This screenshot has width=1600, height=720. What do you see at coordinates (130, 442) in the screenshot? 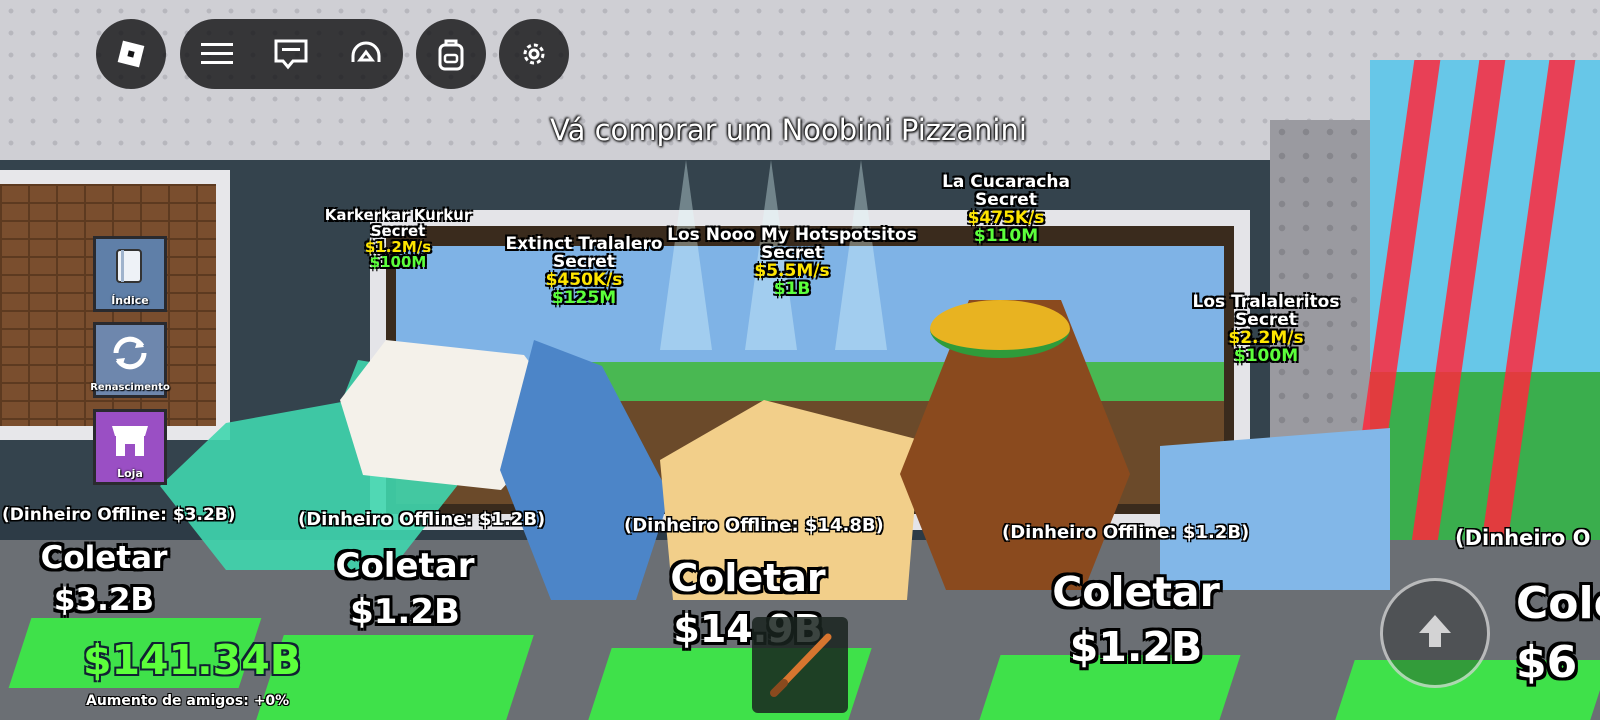
I see `shop-icon` at bounding box center [130, 442].